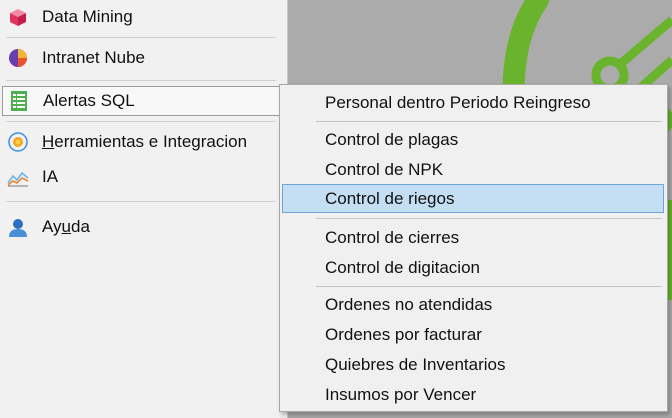 The height and width of the screenshot is (418, 672). Describe the element at coordinates (401, 394) in the screenshot. I see `submenu-item-label: Insumos por Vencer` at that location.